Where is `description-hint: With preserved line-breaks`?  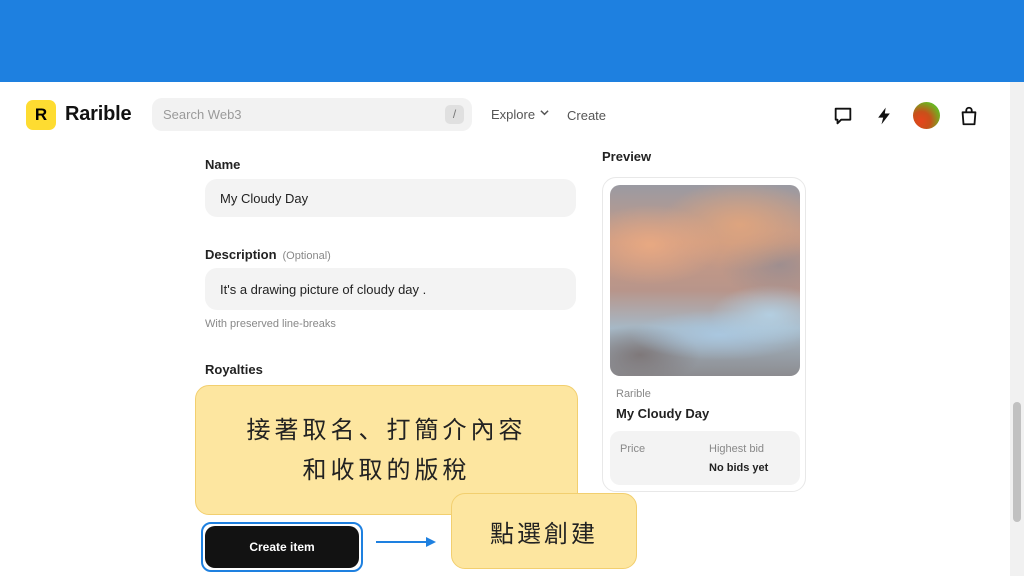
description-hint: With preserved line-breaks is located at coordinates (270, 324).